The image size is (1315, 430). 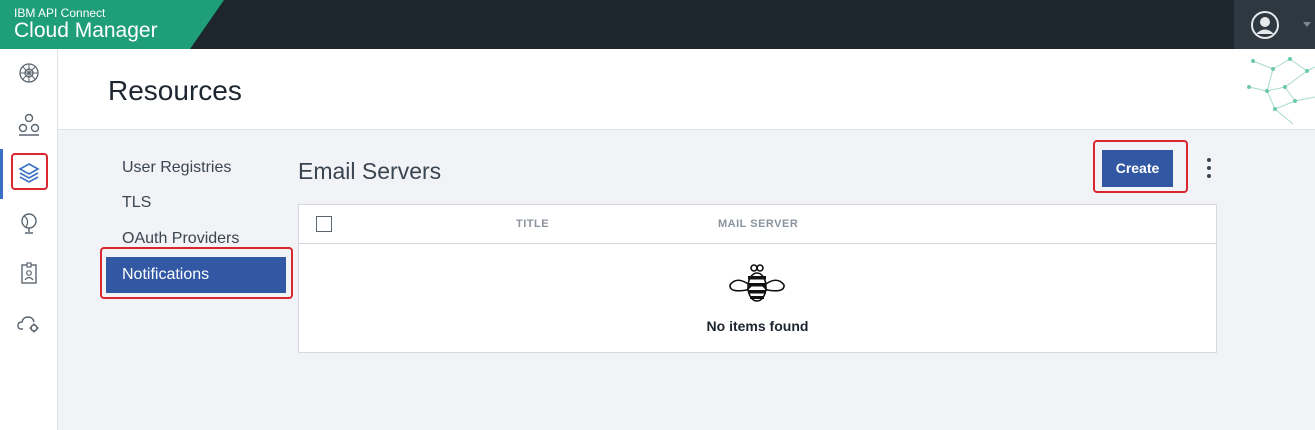 I want to click on select-all-checkbox, so click(x=324, y=224).